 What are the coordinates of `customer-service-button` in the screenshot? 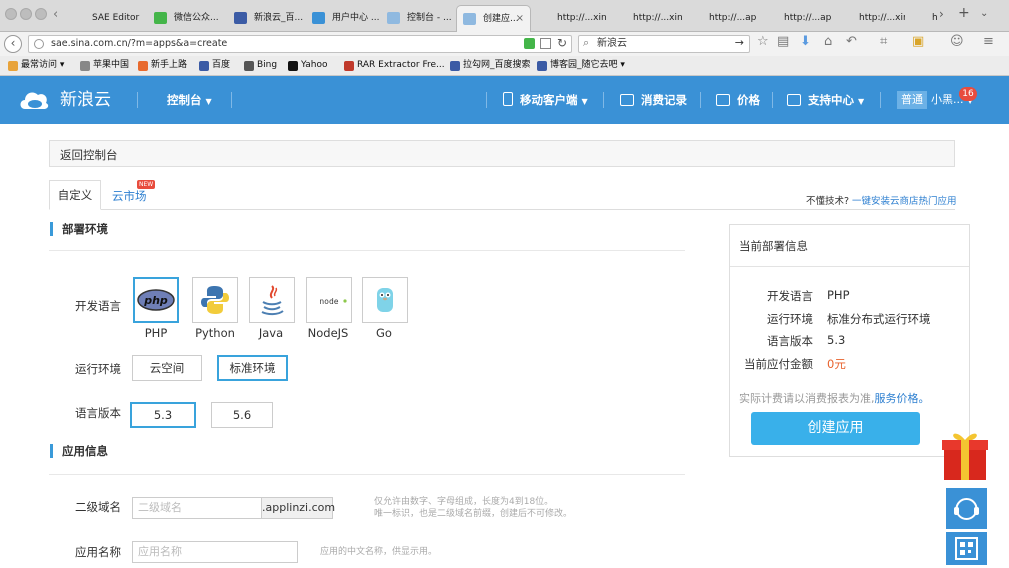 It's located at (966, 508).